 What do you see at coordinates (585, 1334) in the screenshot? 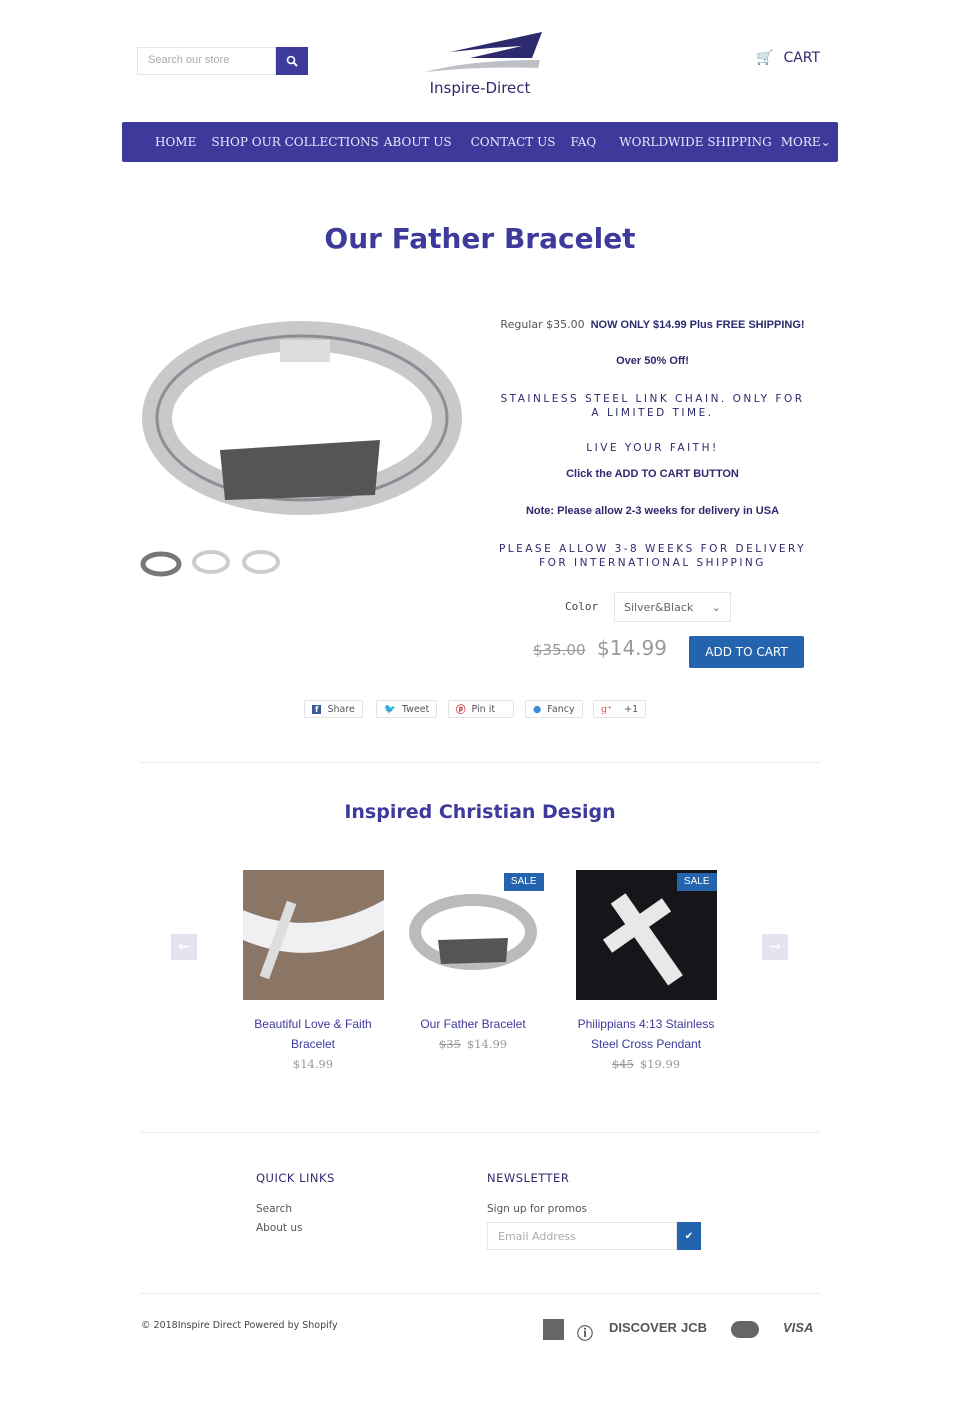
I see `diners-icon: ⓘ` at bounding box center [585, 1334].